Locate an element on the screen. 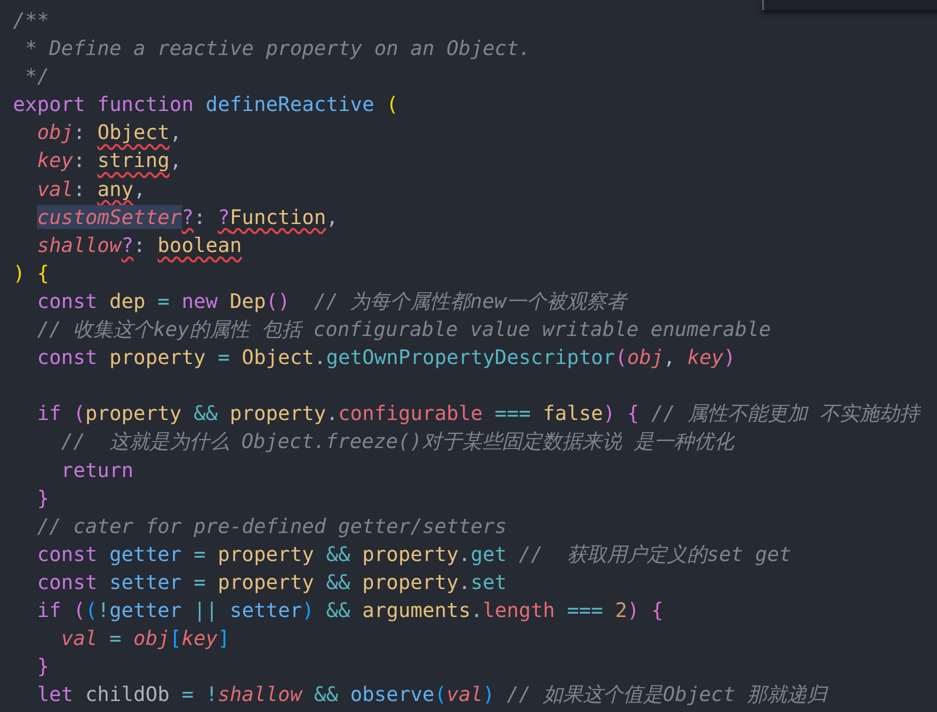  code-line: val = obj[key] is located at coordinates (145, 638).